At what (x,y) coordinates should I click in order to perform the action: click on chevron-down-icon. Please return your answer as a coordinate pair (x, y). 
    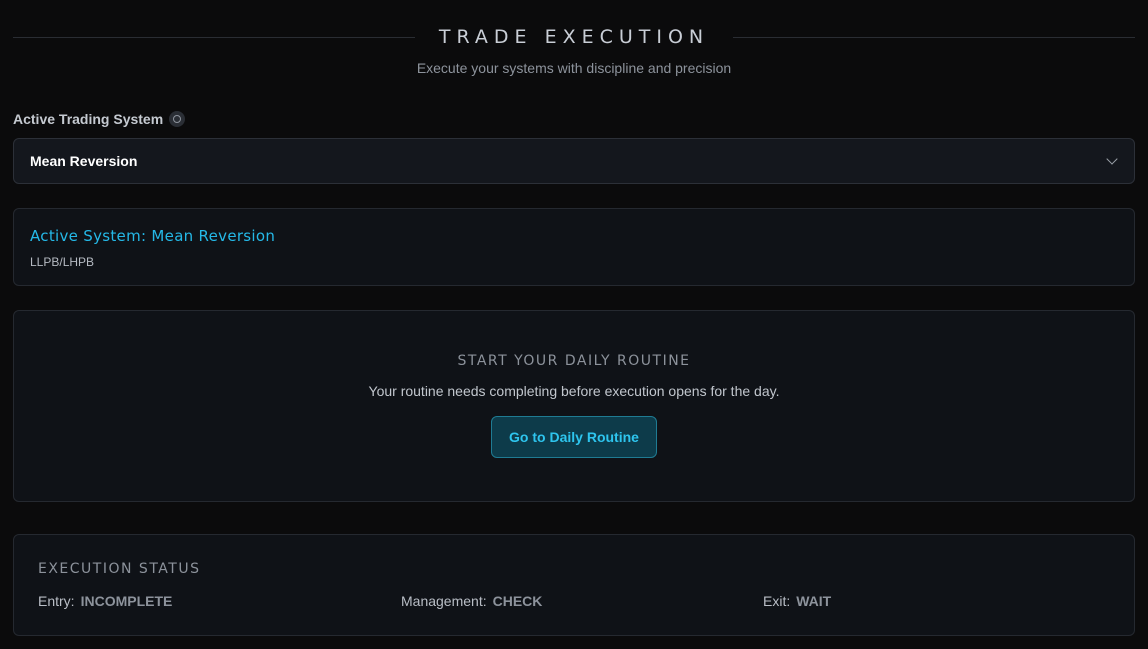
    Looking at the image, I should click on (1112, 159).